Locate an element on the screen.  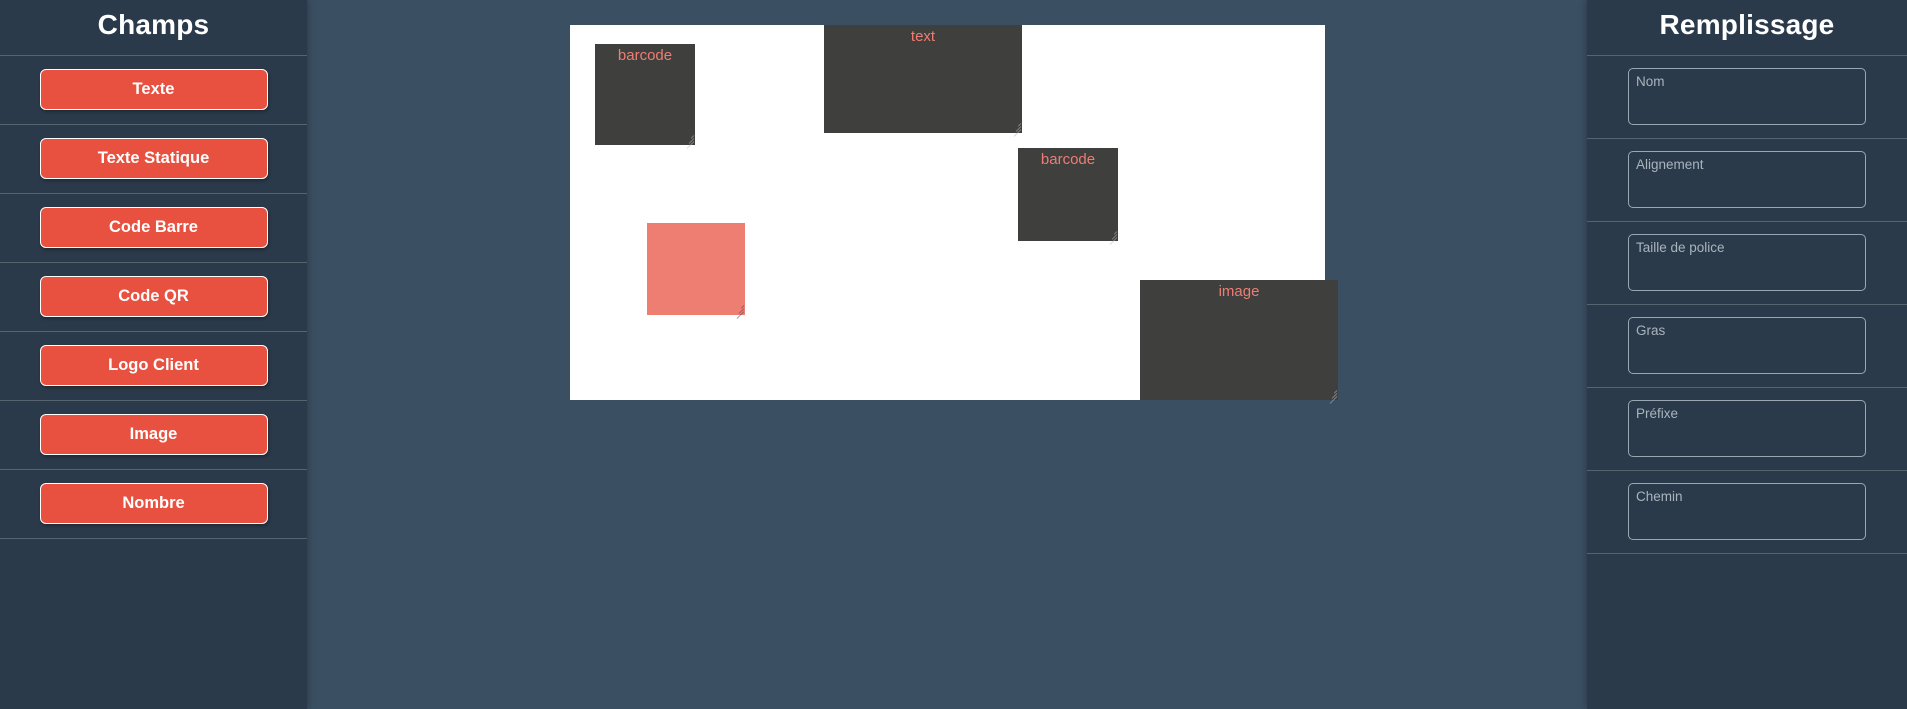
field-row: Image is located at coordinates (153, 435).